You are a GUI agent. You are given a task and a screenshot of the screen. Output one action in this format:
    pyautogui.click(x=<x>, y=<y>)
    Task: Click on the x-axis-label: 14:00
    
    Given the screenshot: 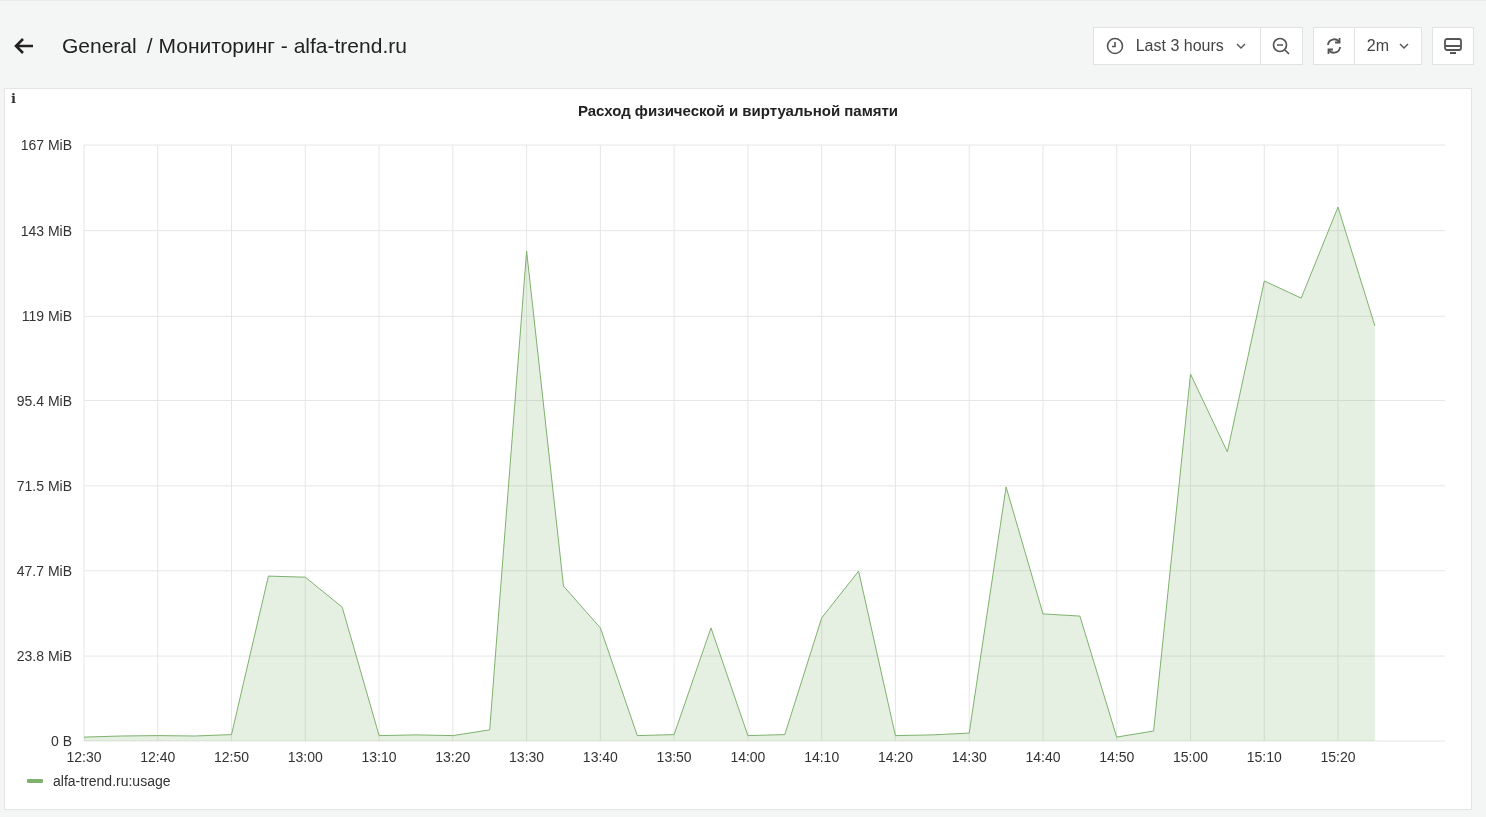 What is the action you would take?
    pyautogui.click(x=748, y=757)
    